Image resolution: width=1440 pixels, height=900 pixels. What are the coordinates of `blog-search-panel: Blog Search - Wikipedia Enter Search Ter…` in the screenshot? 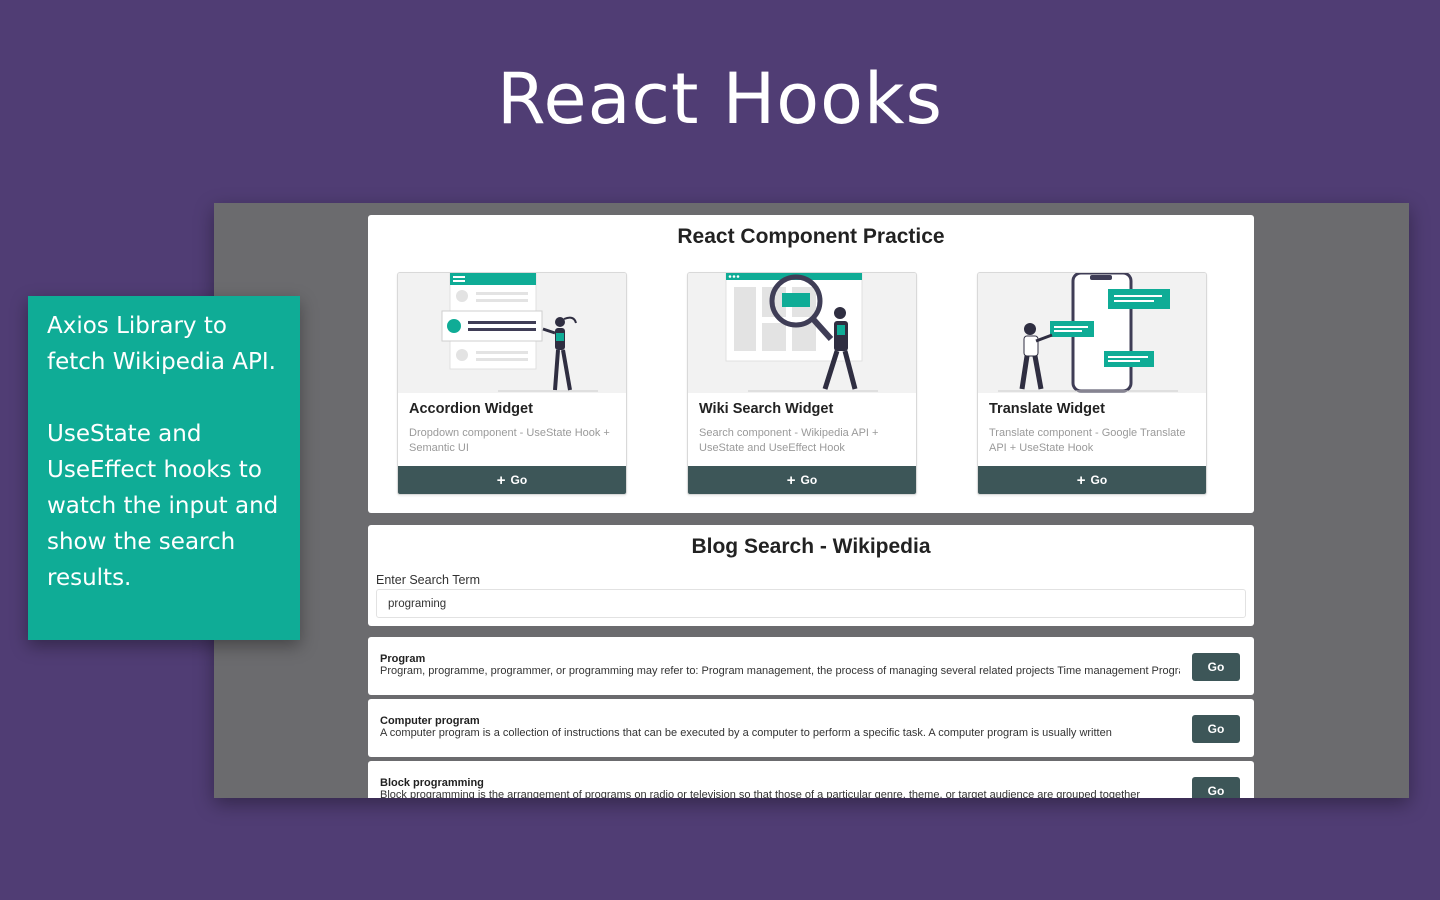 It's located at (811, 575).